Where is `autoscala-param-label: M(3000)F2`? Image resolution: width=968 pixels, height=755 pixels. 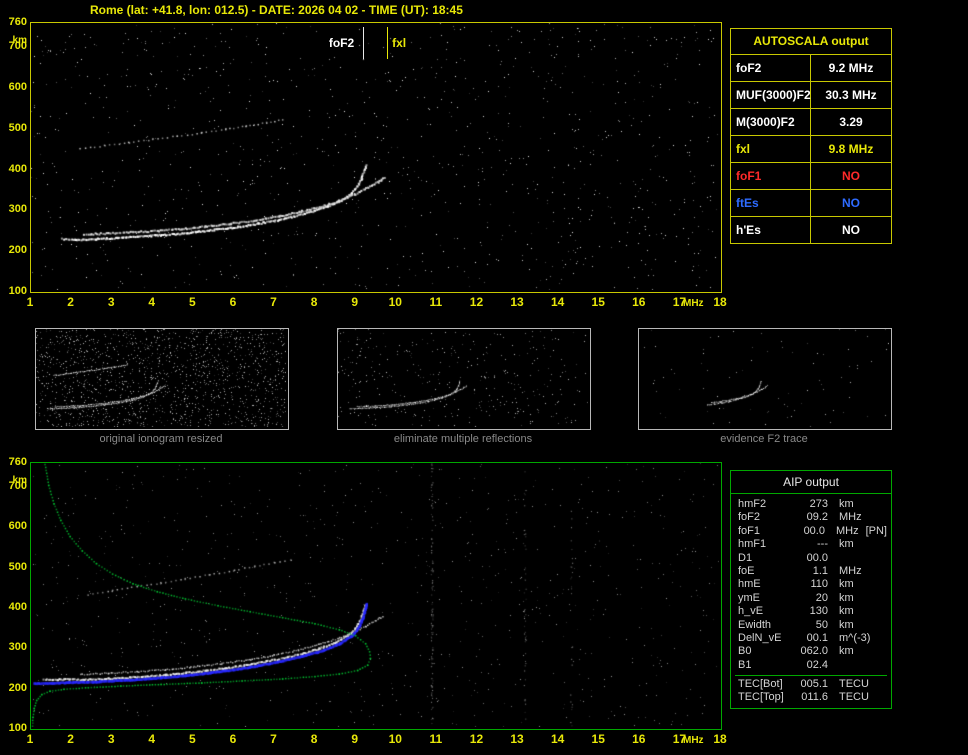 autoscala-param-label: M(3000)F2 is located at coordinates (771, 122).